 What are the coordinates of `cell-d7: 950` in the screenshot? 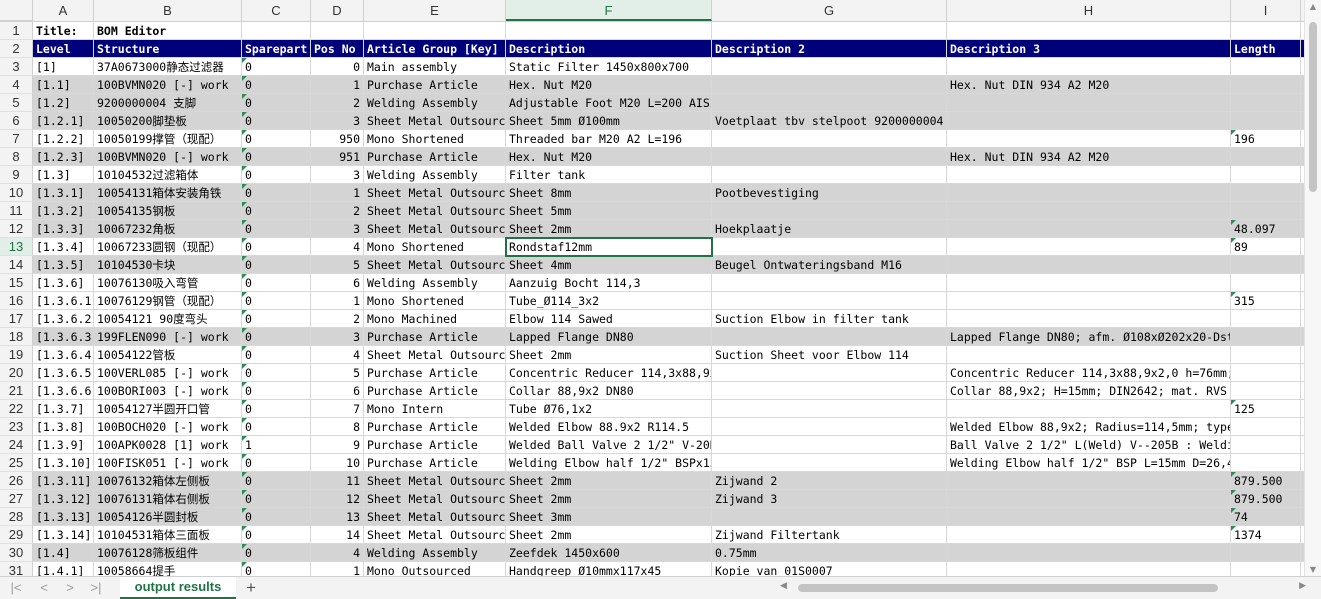 It's located at (337, 139).